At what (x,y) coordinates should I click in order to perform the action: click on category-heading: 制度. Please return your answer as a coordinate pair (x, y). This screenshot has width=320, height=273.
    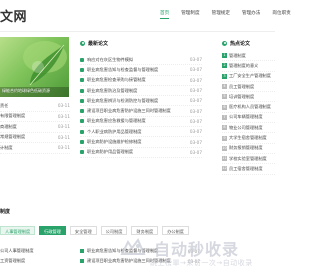
    Looking at the image, I should click on (5, 212).